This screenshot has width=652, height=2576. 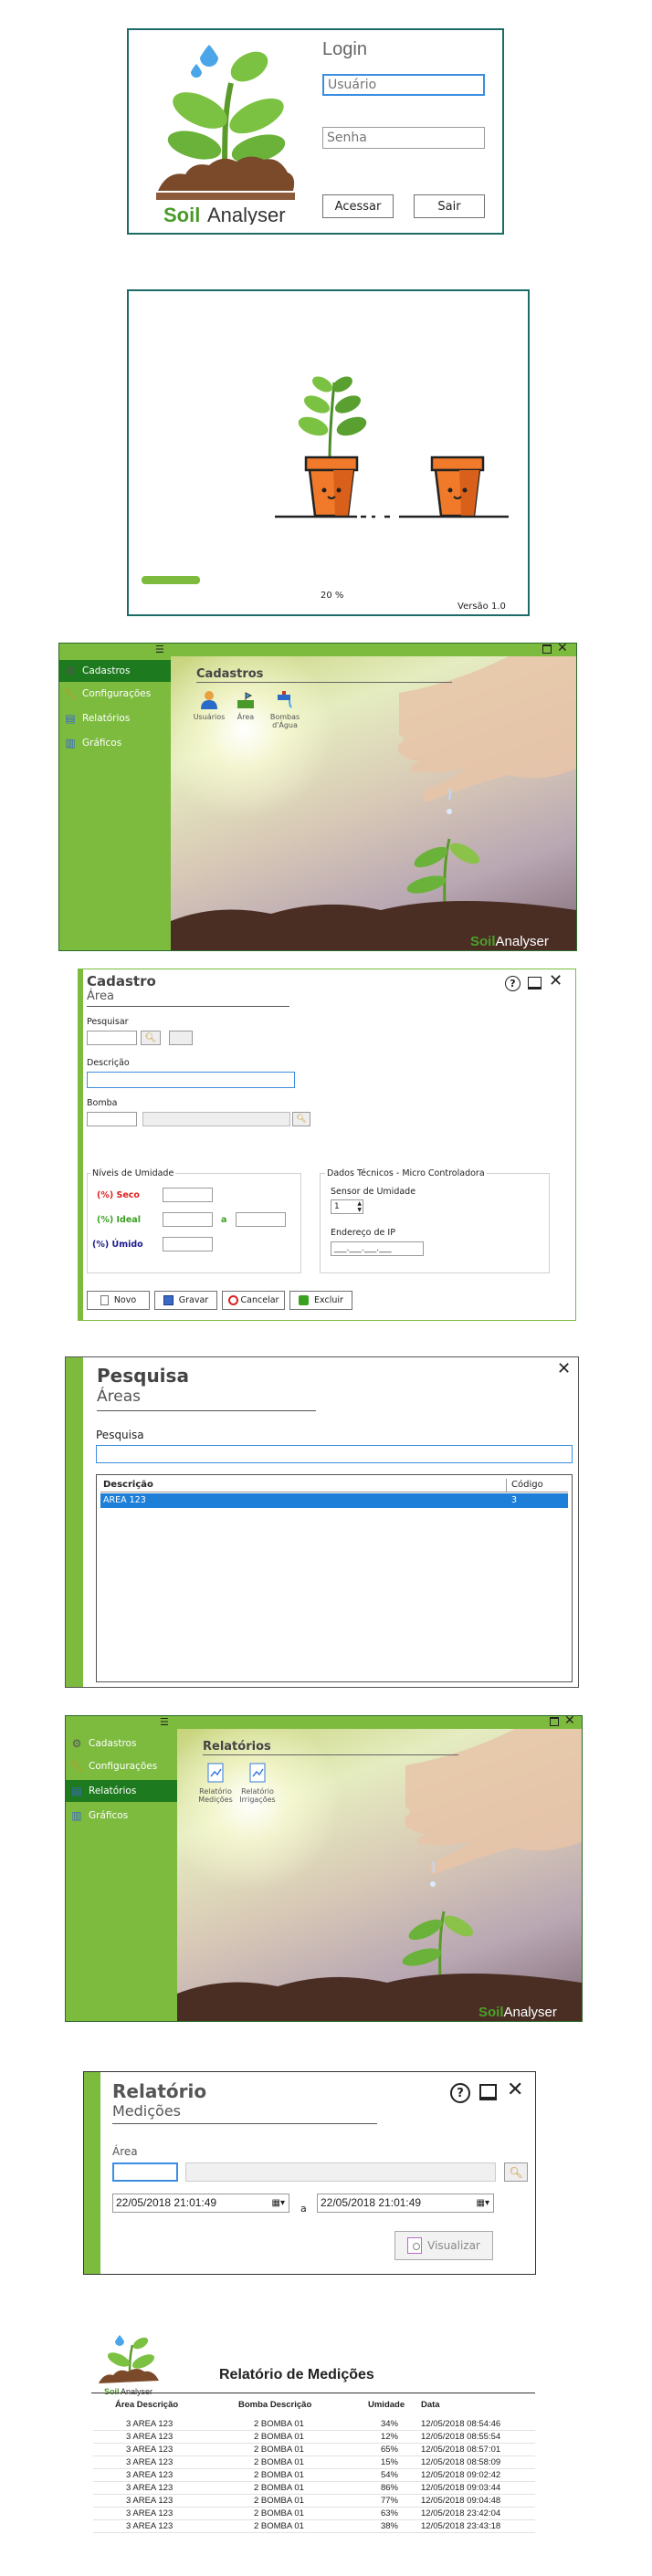 What do you see at coordinates (377, 1248) in the screenshot?
I see `ip-input: ___.___.___.___` at bounding box center [377, 1248].